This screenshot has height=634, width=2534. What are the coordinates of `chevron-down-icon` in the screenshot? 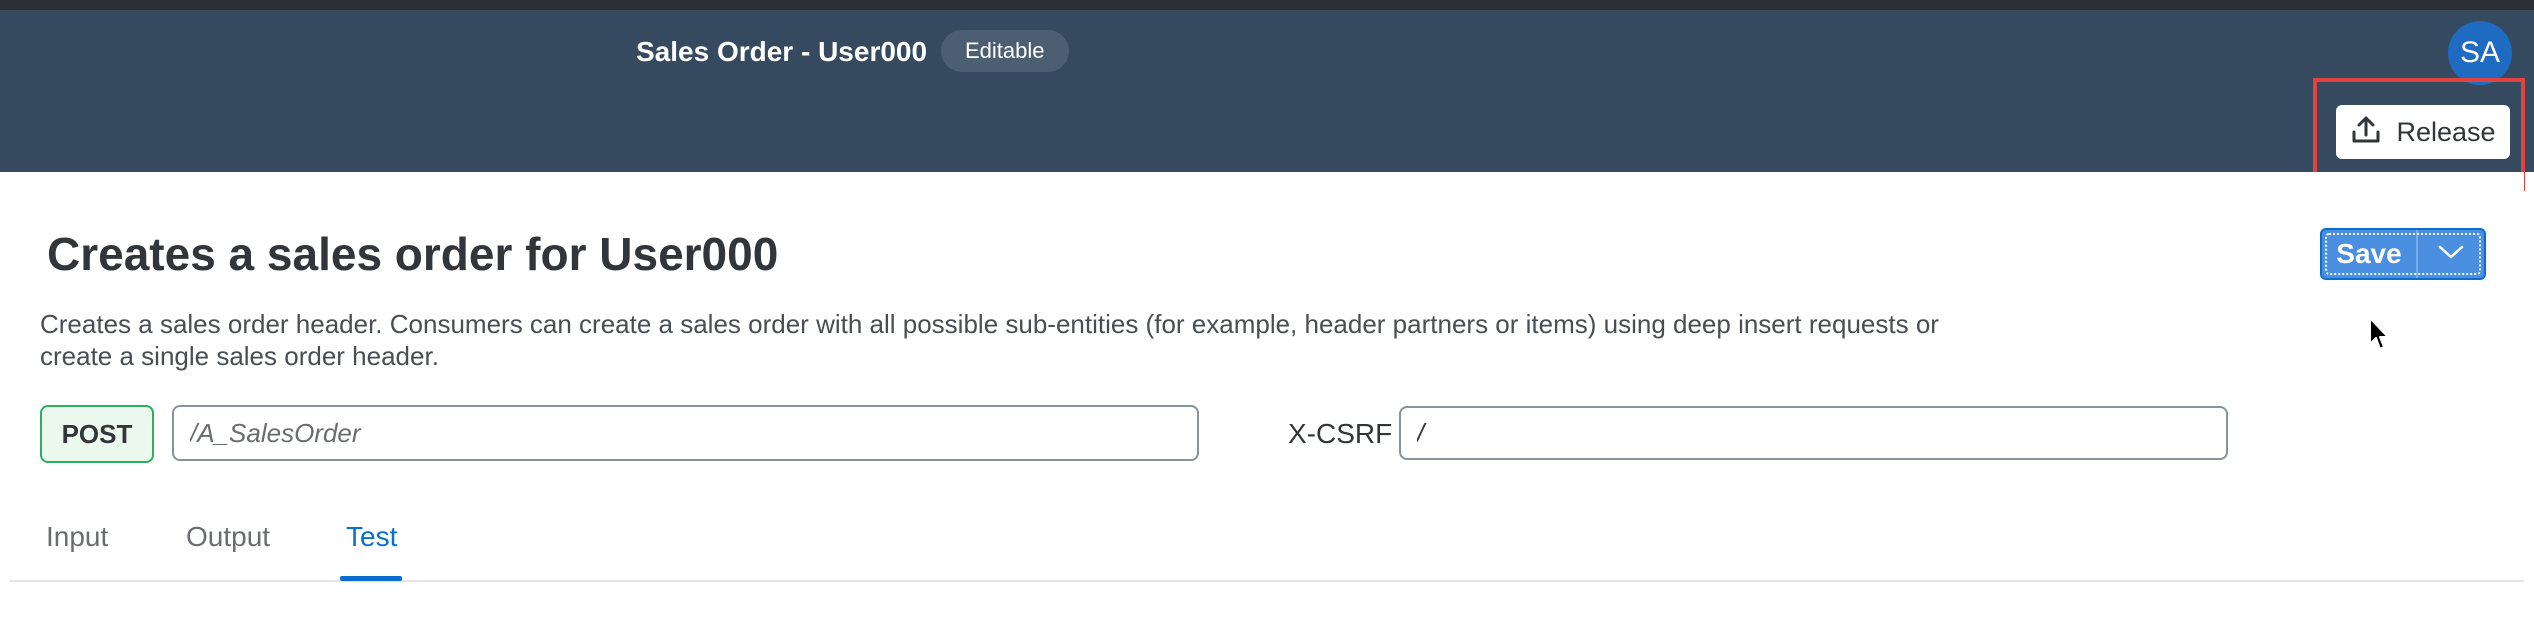 It's located at (2451, 254).